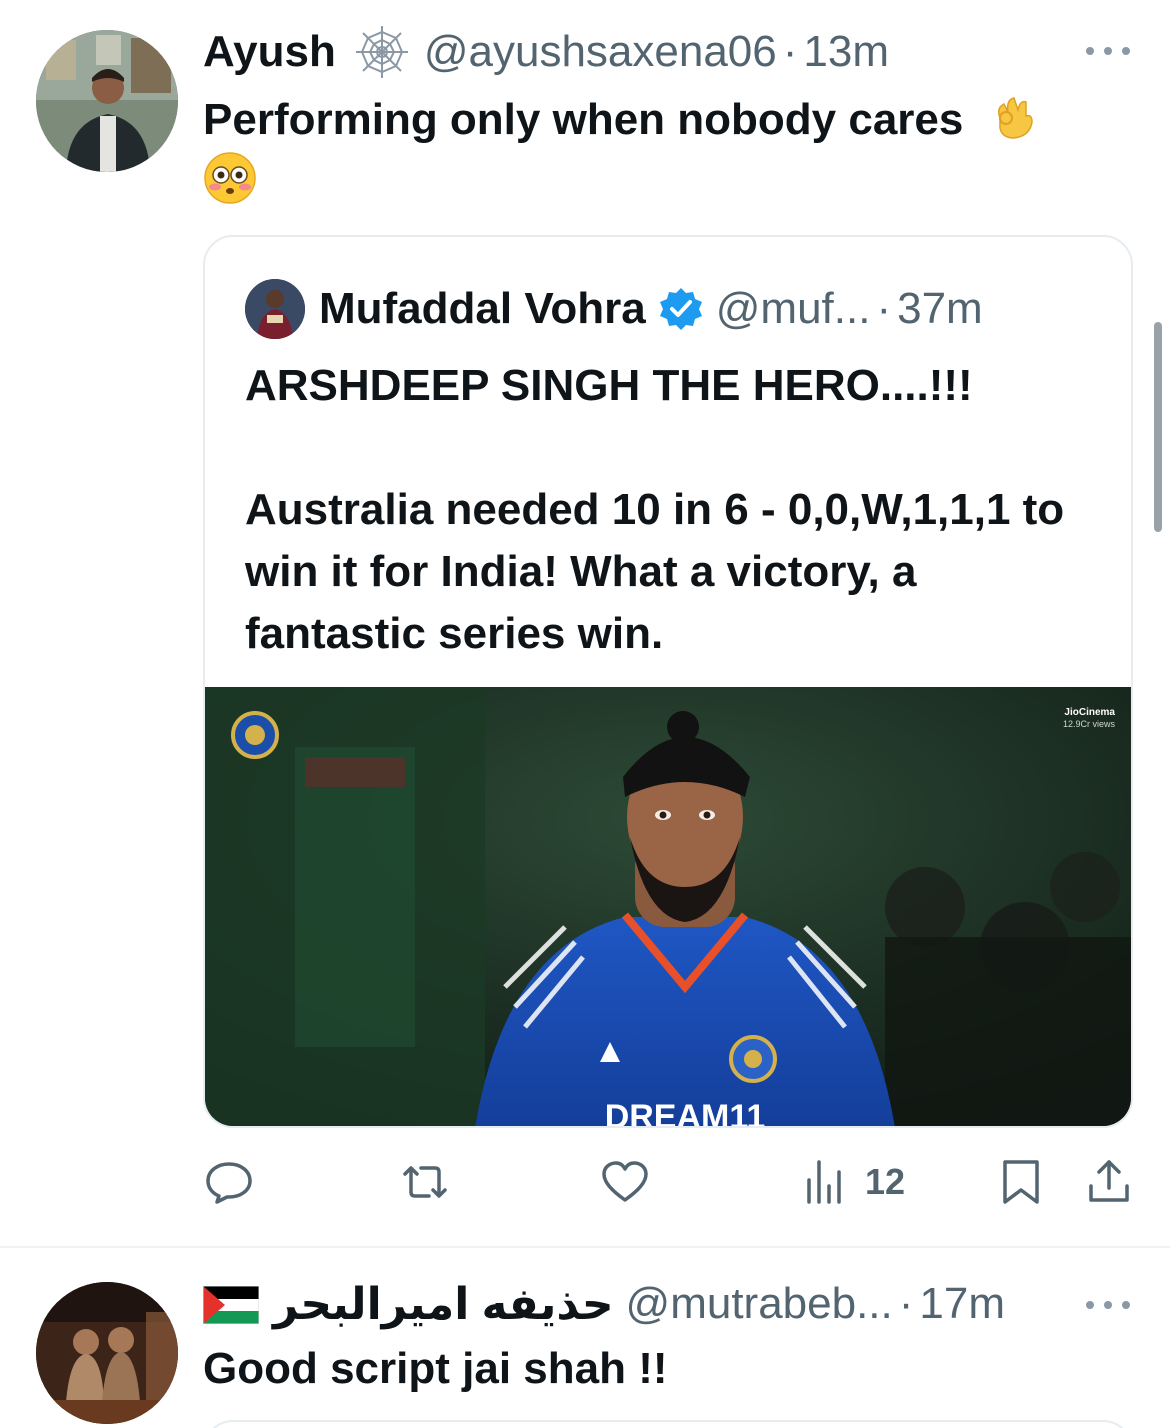 This screenshot has height=1428, width=1170. Describe the element at coordinates (885, 1181) in the screenshot. I see `views-count: 12` at that location.